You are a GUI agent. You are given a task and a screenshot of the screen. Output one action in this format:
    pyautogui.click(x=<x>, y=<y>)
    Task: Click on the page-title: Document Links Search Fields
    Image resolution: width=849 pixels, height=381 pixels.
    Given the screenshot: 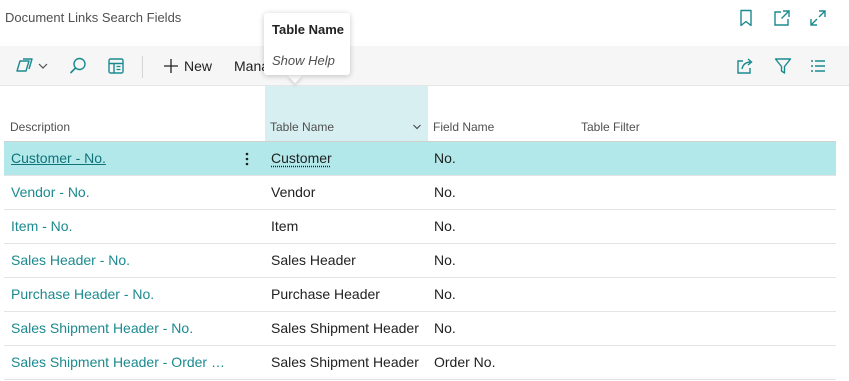 What is the action you would take?
    pyautogui.click(x=93, y=17)
    